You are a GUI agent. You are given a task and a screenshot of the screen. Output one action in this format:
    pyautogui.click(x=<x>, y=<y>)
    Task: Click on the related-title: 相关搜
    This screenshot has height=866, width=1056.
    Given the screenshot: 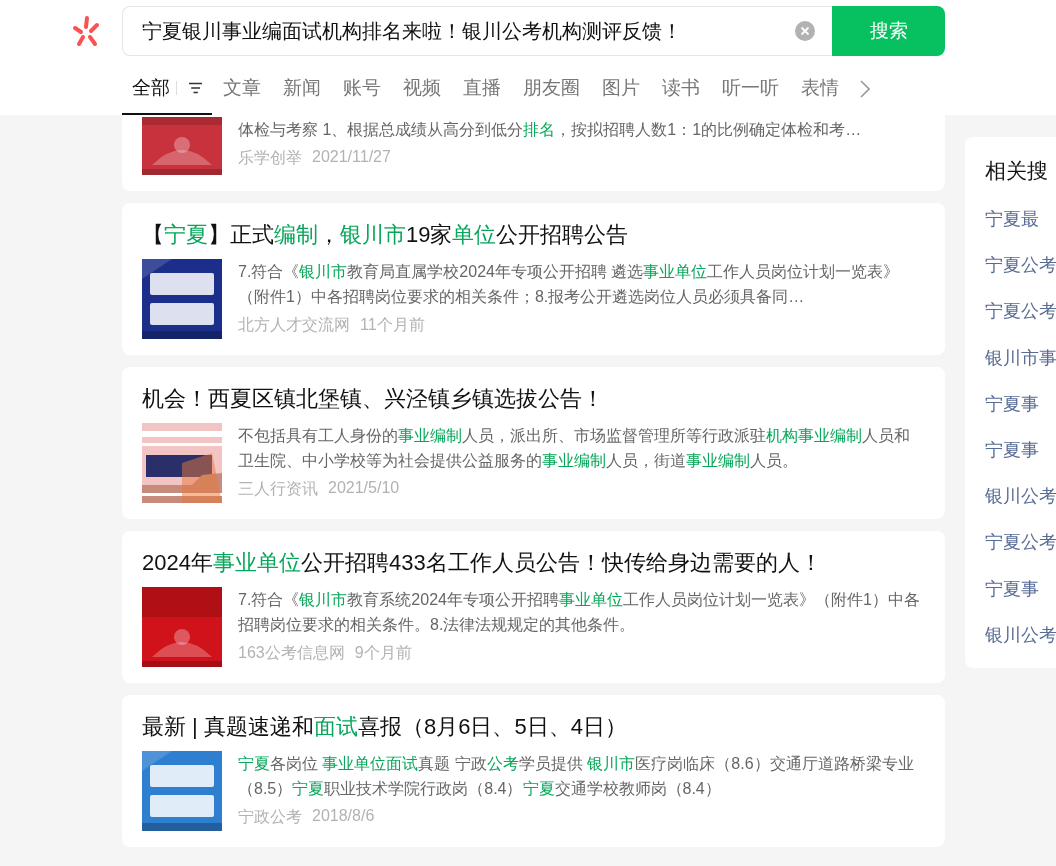 What is the action you would take?
    pyautogui.click(x=1017, y=171)
    